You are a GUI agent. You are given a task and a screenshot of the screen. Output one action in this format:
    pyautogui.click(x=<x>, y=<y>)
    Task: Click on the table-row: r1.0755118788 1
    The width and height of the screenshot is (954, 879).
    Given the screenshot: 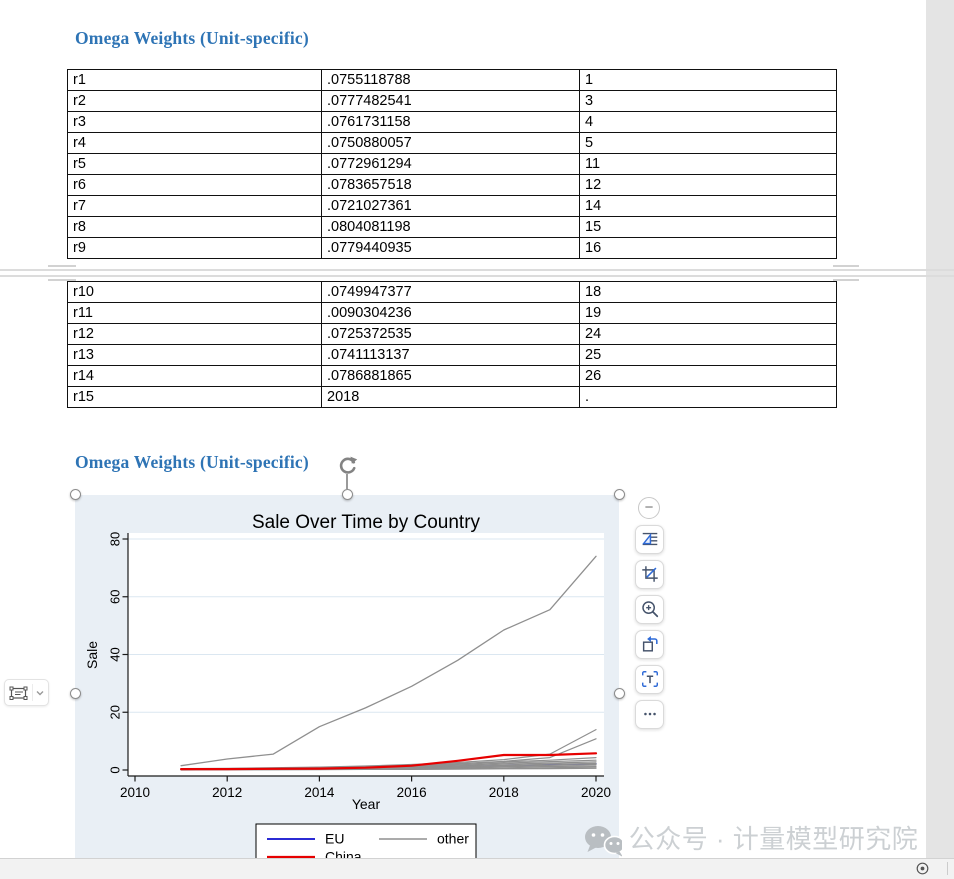 What is the action you would take?
    pyautogui.click(x=452, y=80)
    